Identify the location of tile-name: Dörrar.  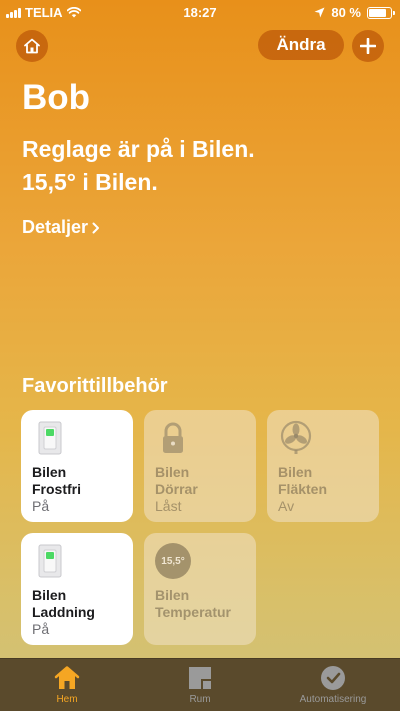
(176, 489).